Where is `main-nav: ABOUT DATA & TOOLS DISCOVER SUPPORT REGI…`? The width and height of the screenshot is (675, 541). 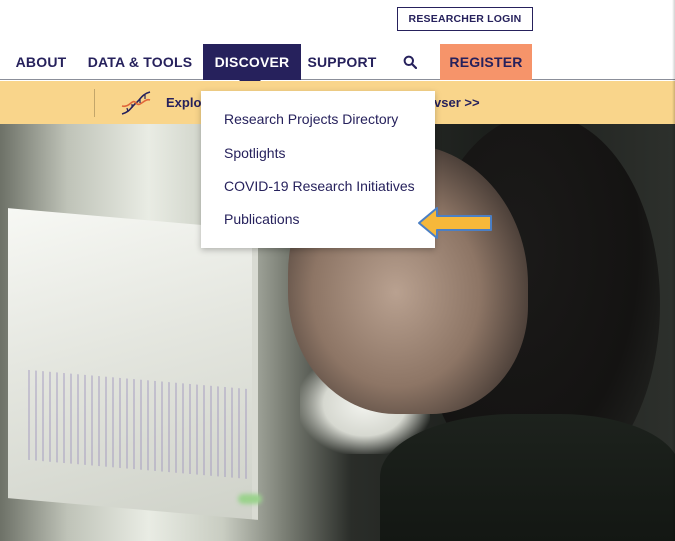 main-nav: ABOUT DATA & TOOLS DISCOVER SUPPORT REGI… is located at coordinates (337, 62).